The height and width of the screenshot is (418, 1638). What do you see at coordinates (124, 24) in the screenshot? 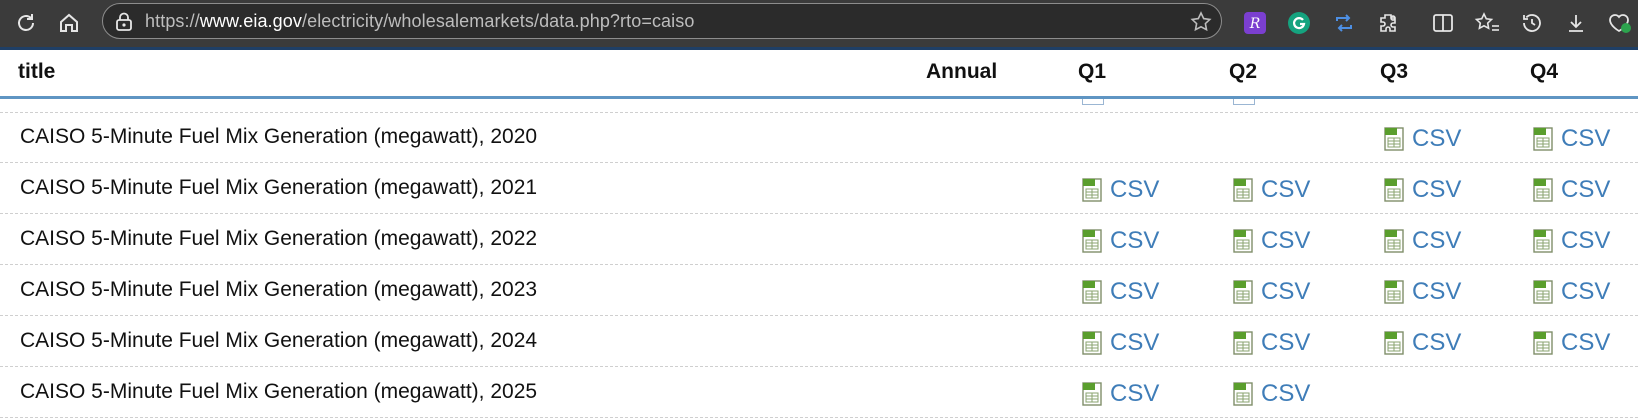
I see `lock-icon` at bounding box center [124, 24].